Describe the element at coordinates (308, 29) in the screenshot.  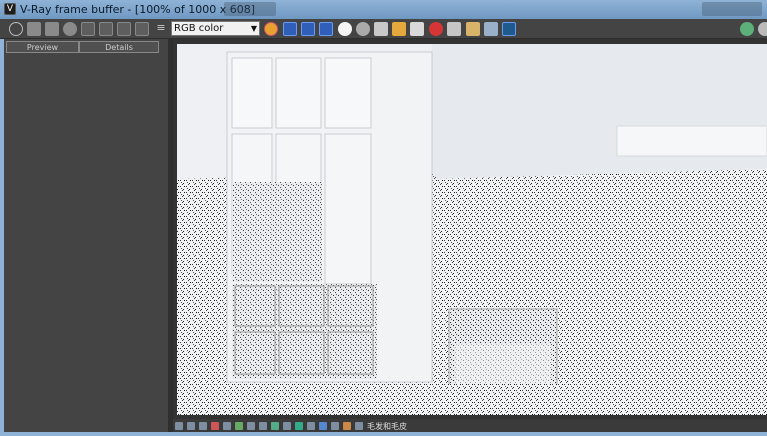
I see `green-channel-icon` at that location.